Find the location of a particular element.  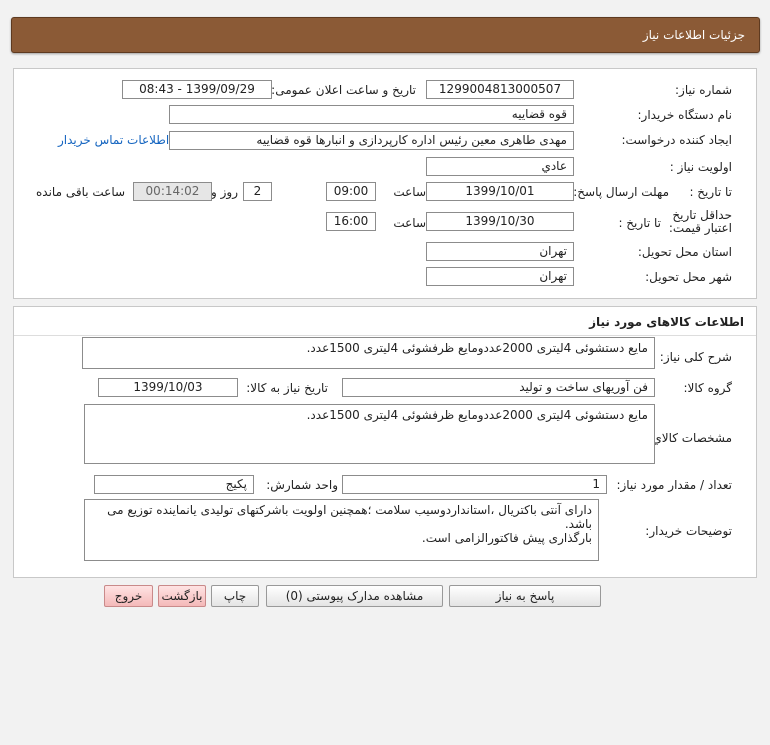

reply-button: پاسخ به نیاز is located at coordinates (525, 596).